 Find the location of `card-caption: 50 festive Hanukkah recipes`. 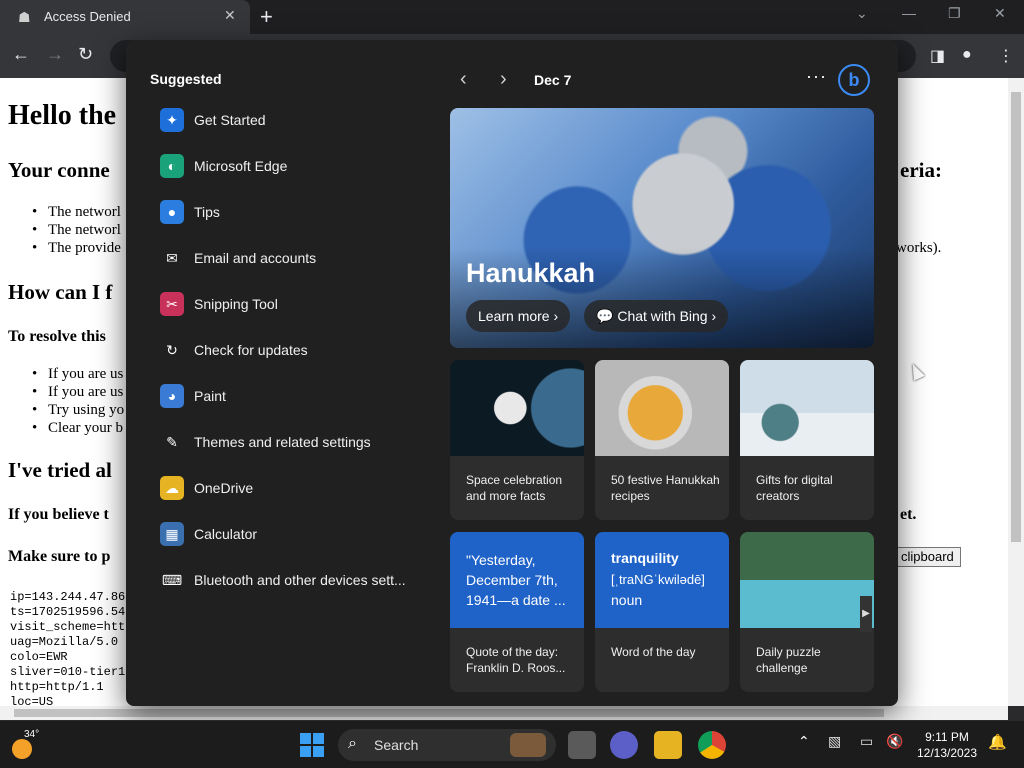

card-caption: 50 festive Hanukkah recipes is located at coordinates (665, 488).